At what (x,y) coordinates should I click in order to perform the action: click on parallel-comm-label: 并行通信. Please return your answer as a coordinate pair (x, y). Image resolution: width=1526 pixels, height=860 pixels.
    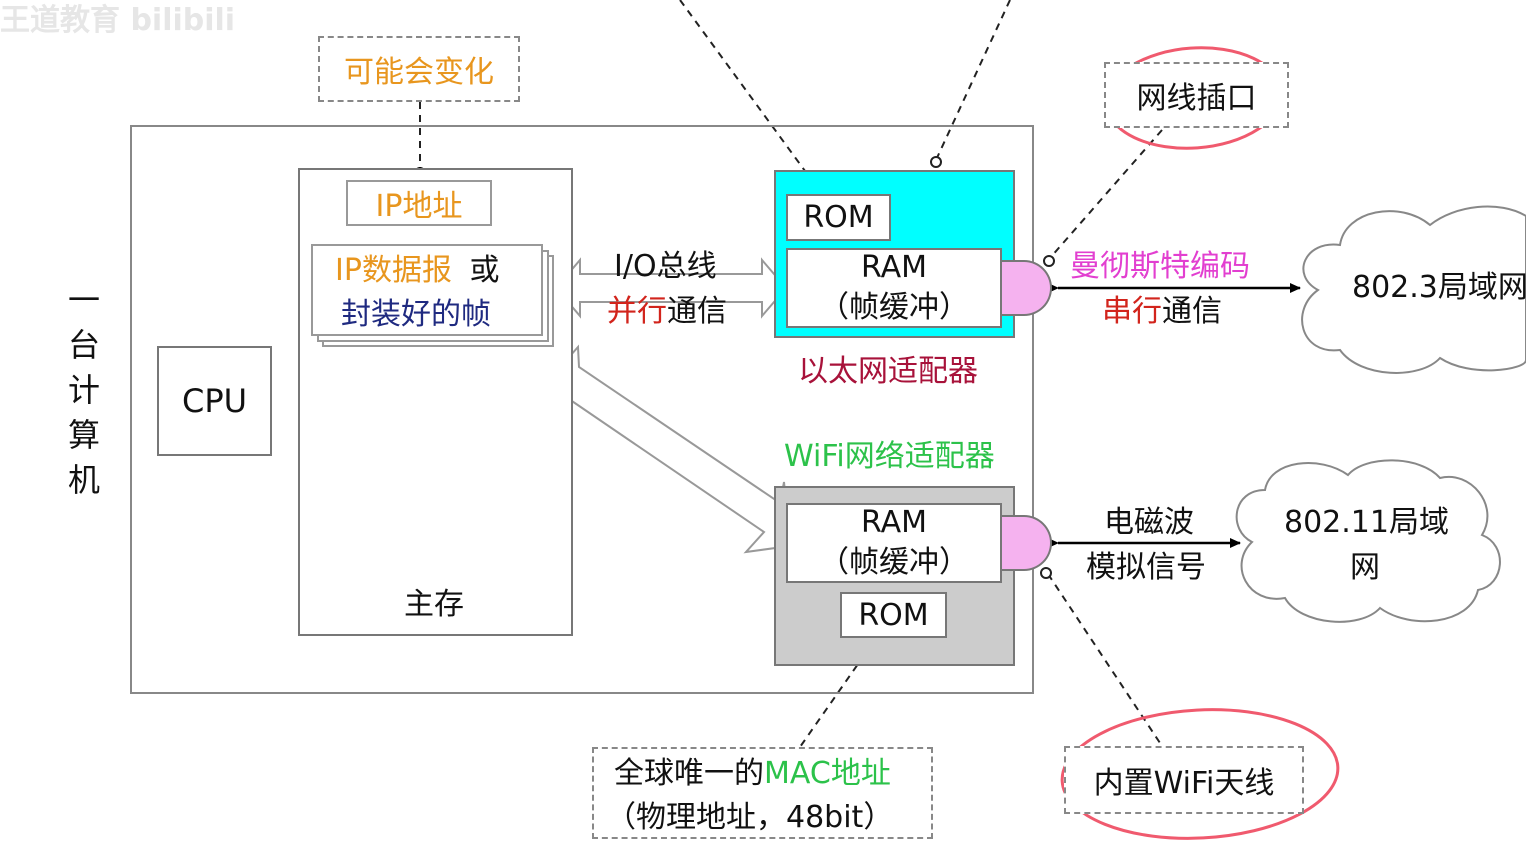
    Looking at the image, I should click on (667, 312).